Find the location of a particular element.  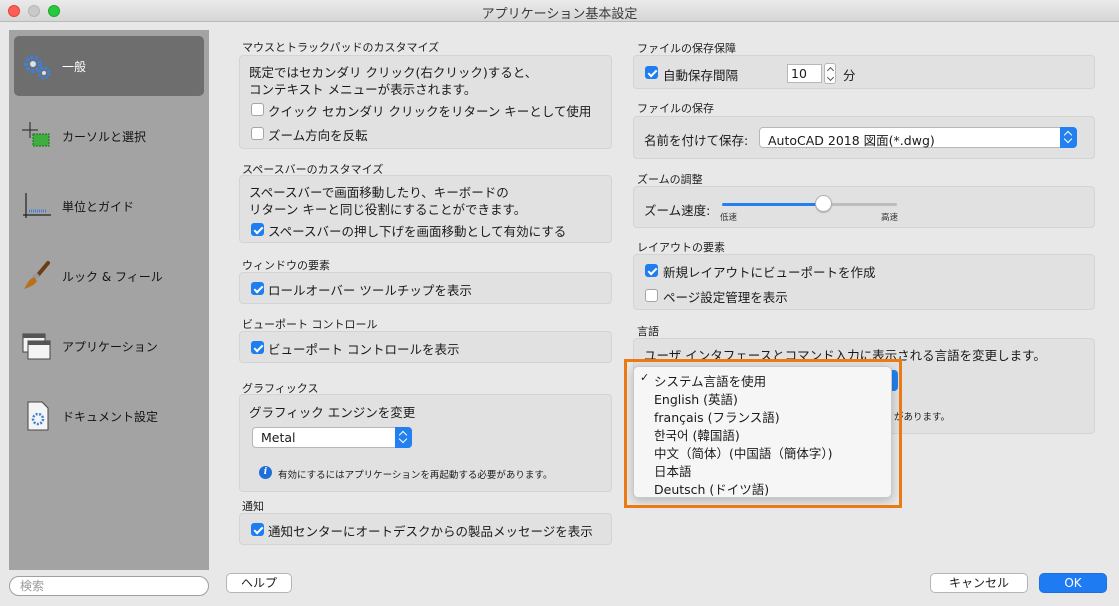

zoom-speed-low-label: 低速 is located at coordinates (729, 218).